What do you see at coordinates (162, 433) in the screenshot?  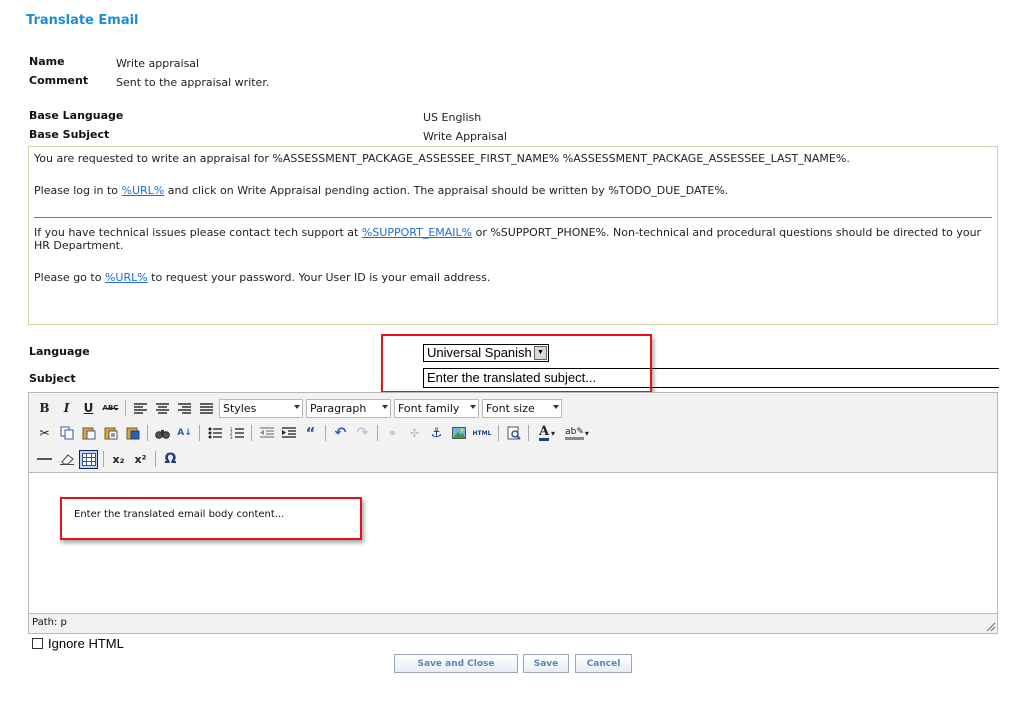 I see `find-icon` at bounding box center [162, 433].